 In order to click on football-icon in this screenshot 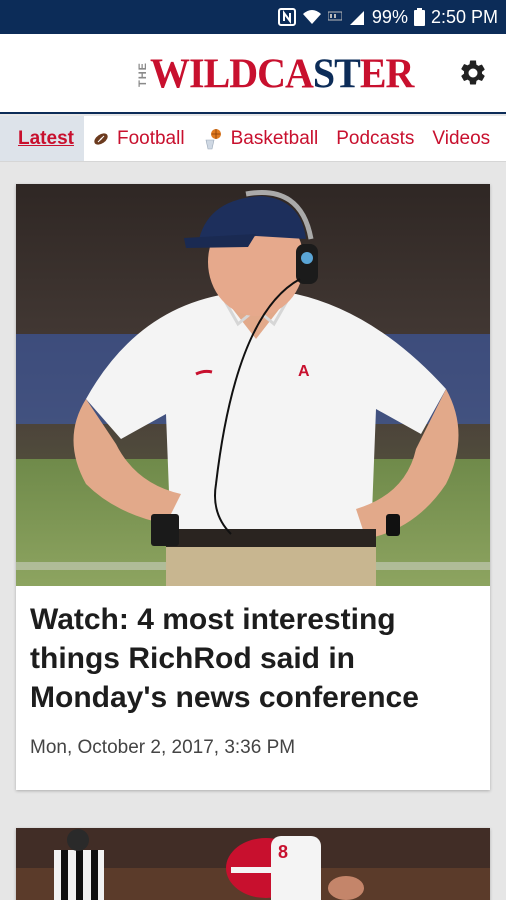, I will do `click(101, 139)`.